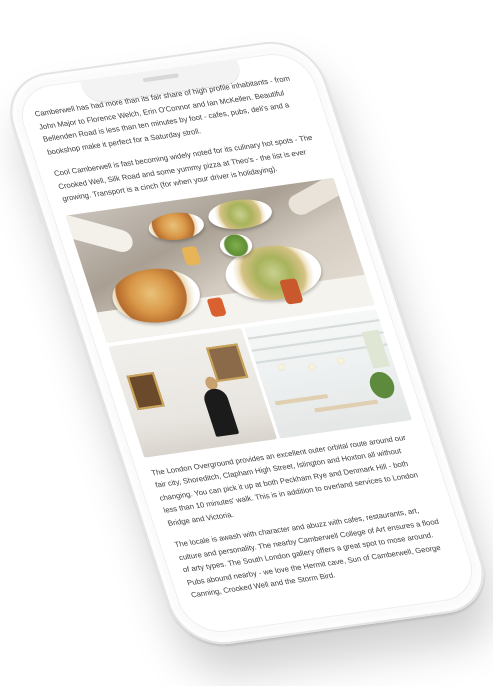  I want to click on cafe-plant, so click(381, 384).